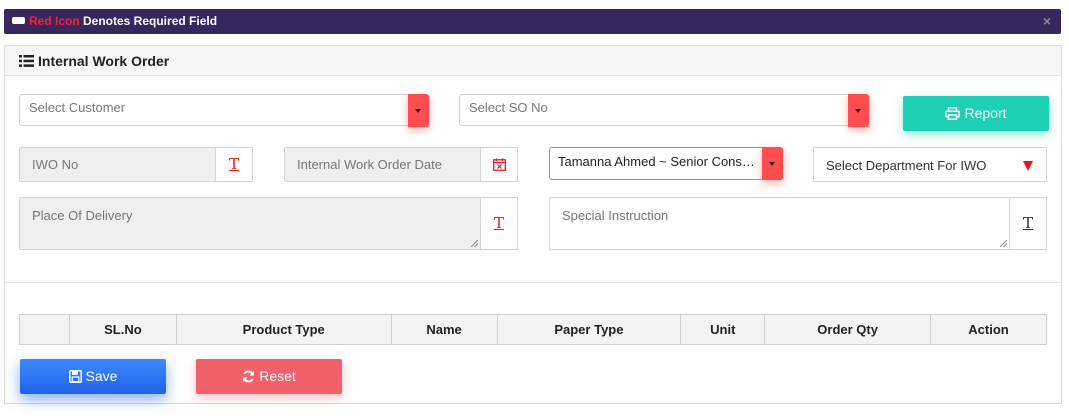 This screenshot has width=1069, height=416. Describe the element at coordinates (848, 329) in the screenshot. I see `column-header-order-qty: Order Qty` at that location.